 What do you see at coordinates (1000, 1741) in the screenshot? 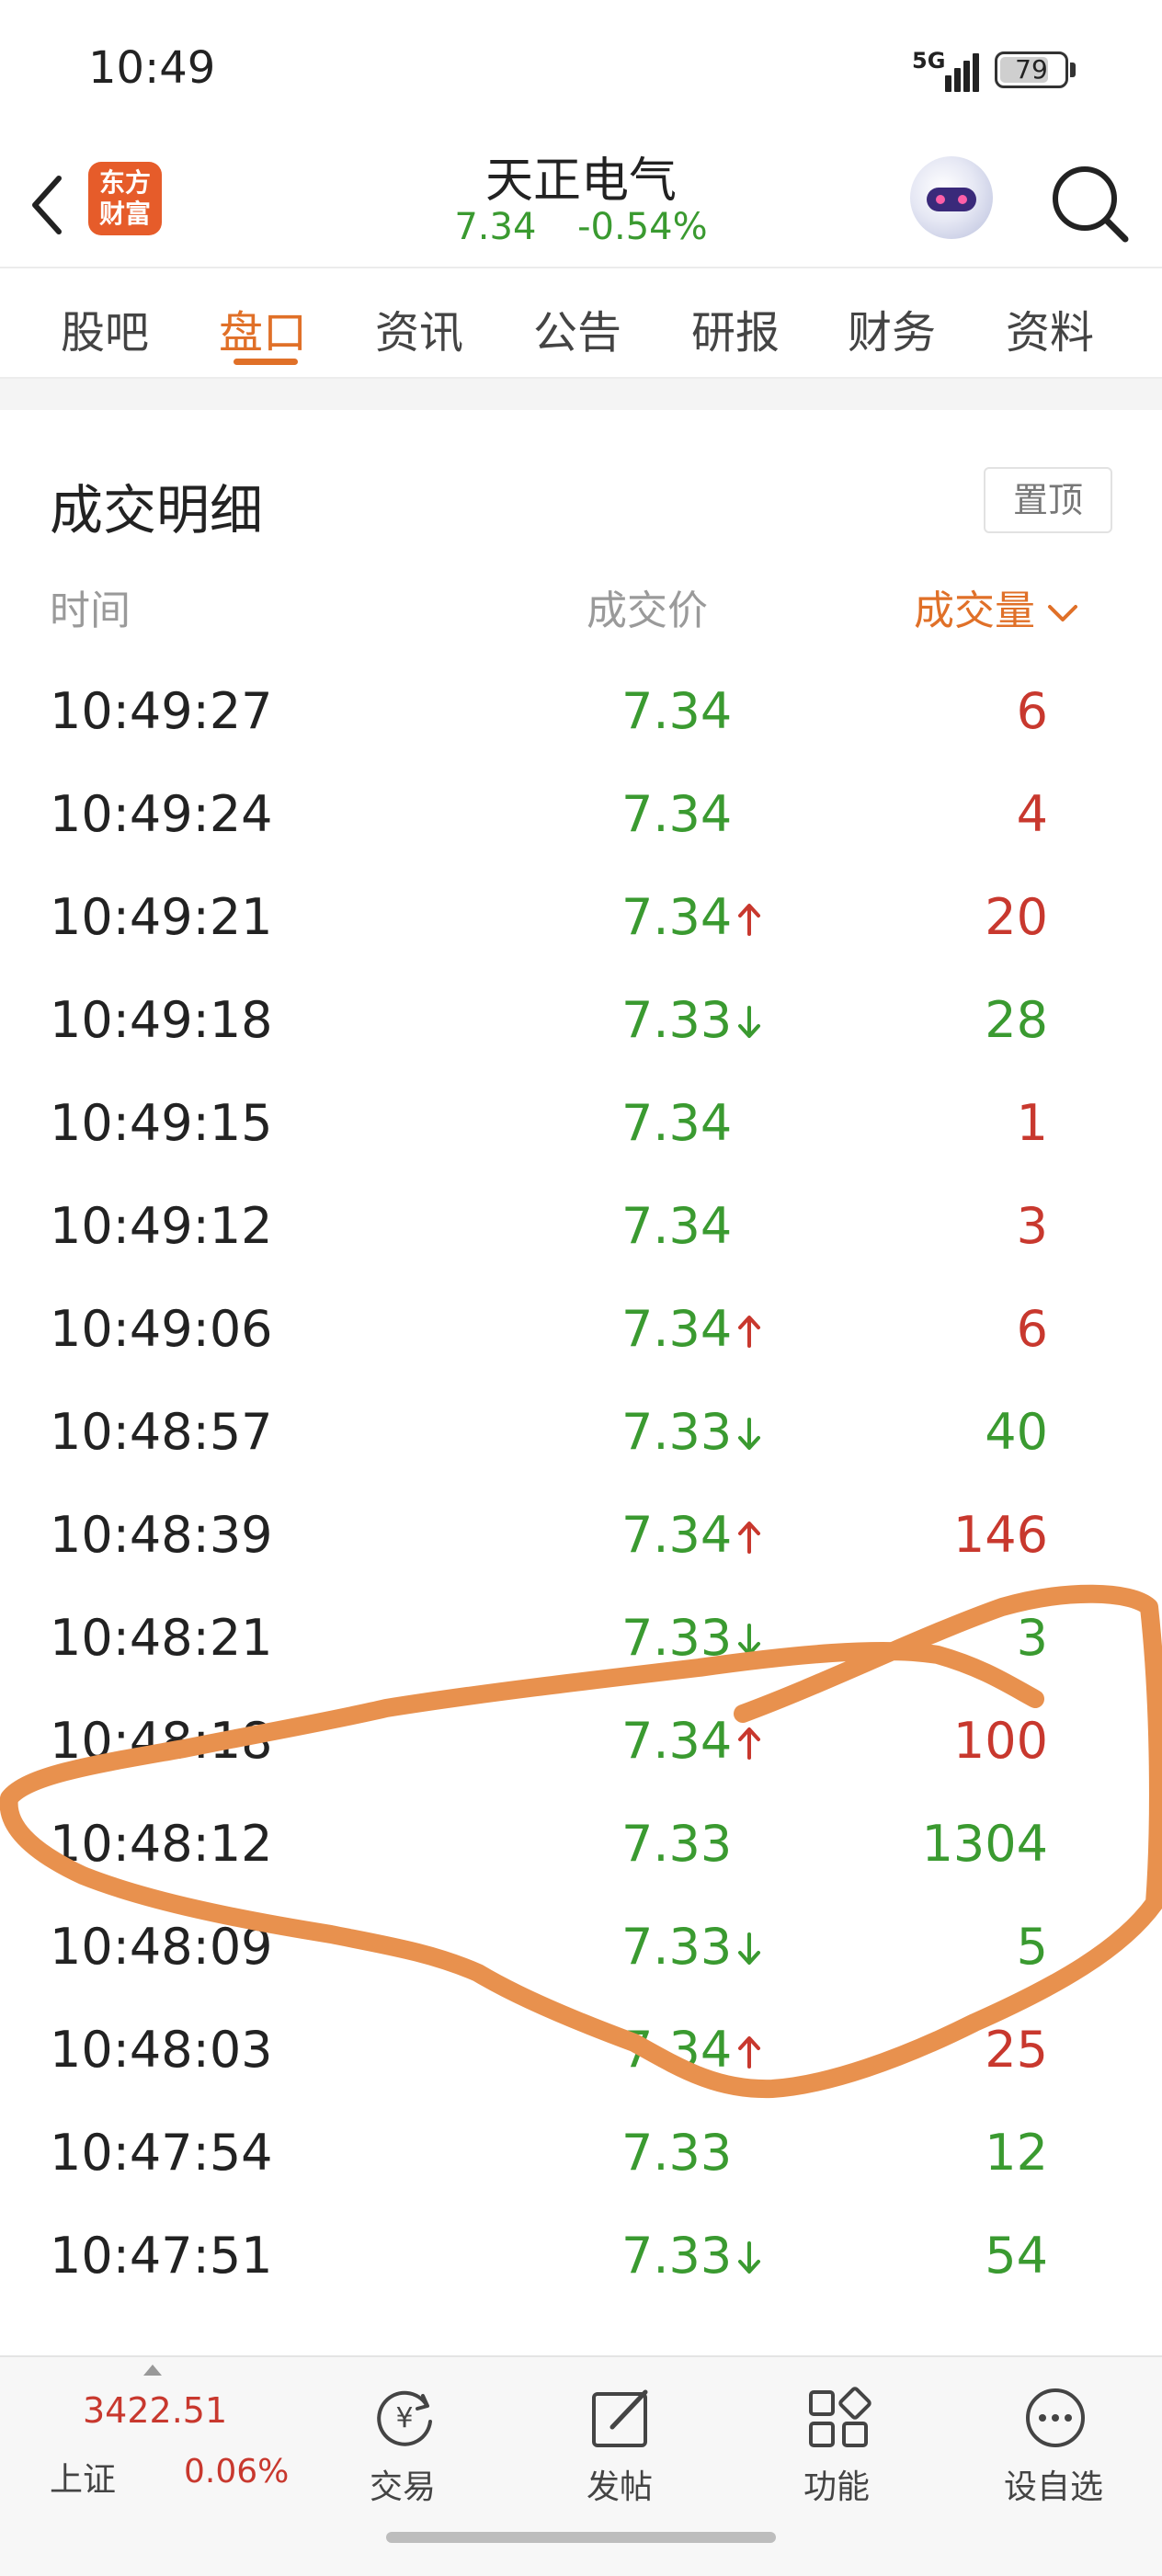
I see `trade-volume: 100` at bounding box center [1000, 1741].